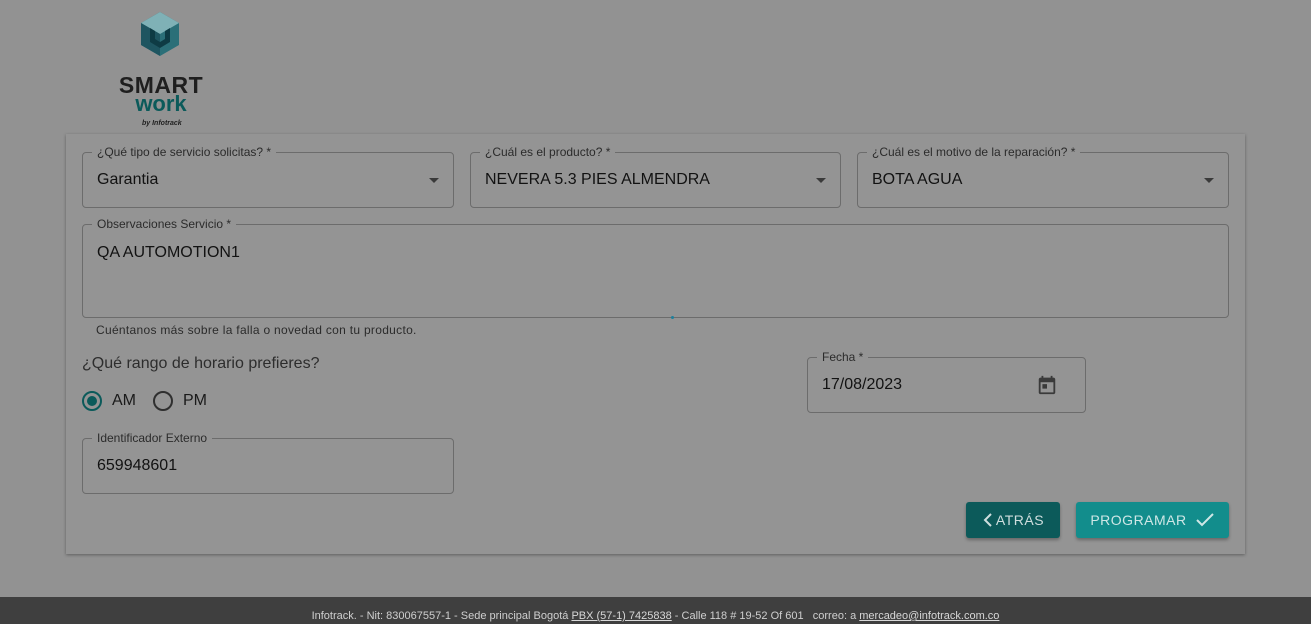  I want to click on date-value: 17/08/2023, so click(862, 384).